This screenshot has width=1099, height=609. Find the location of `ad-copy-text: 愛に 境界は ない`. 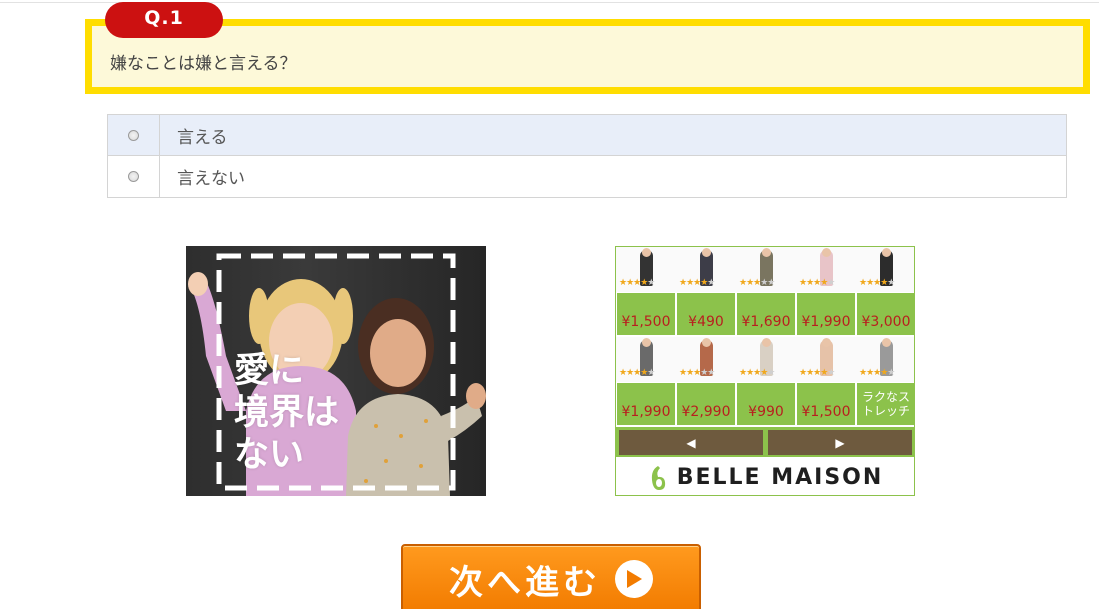

ad-copy-text: 愛に 境界は ない is located at coordinates (299, 413).